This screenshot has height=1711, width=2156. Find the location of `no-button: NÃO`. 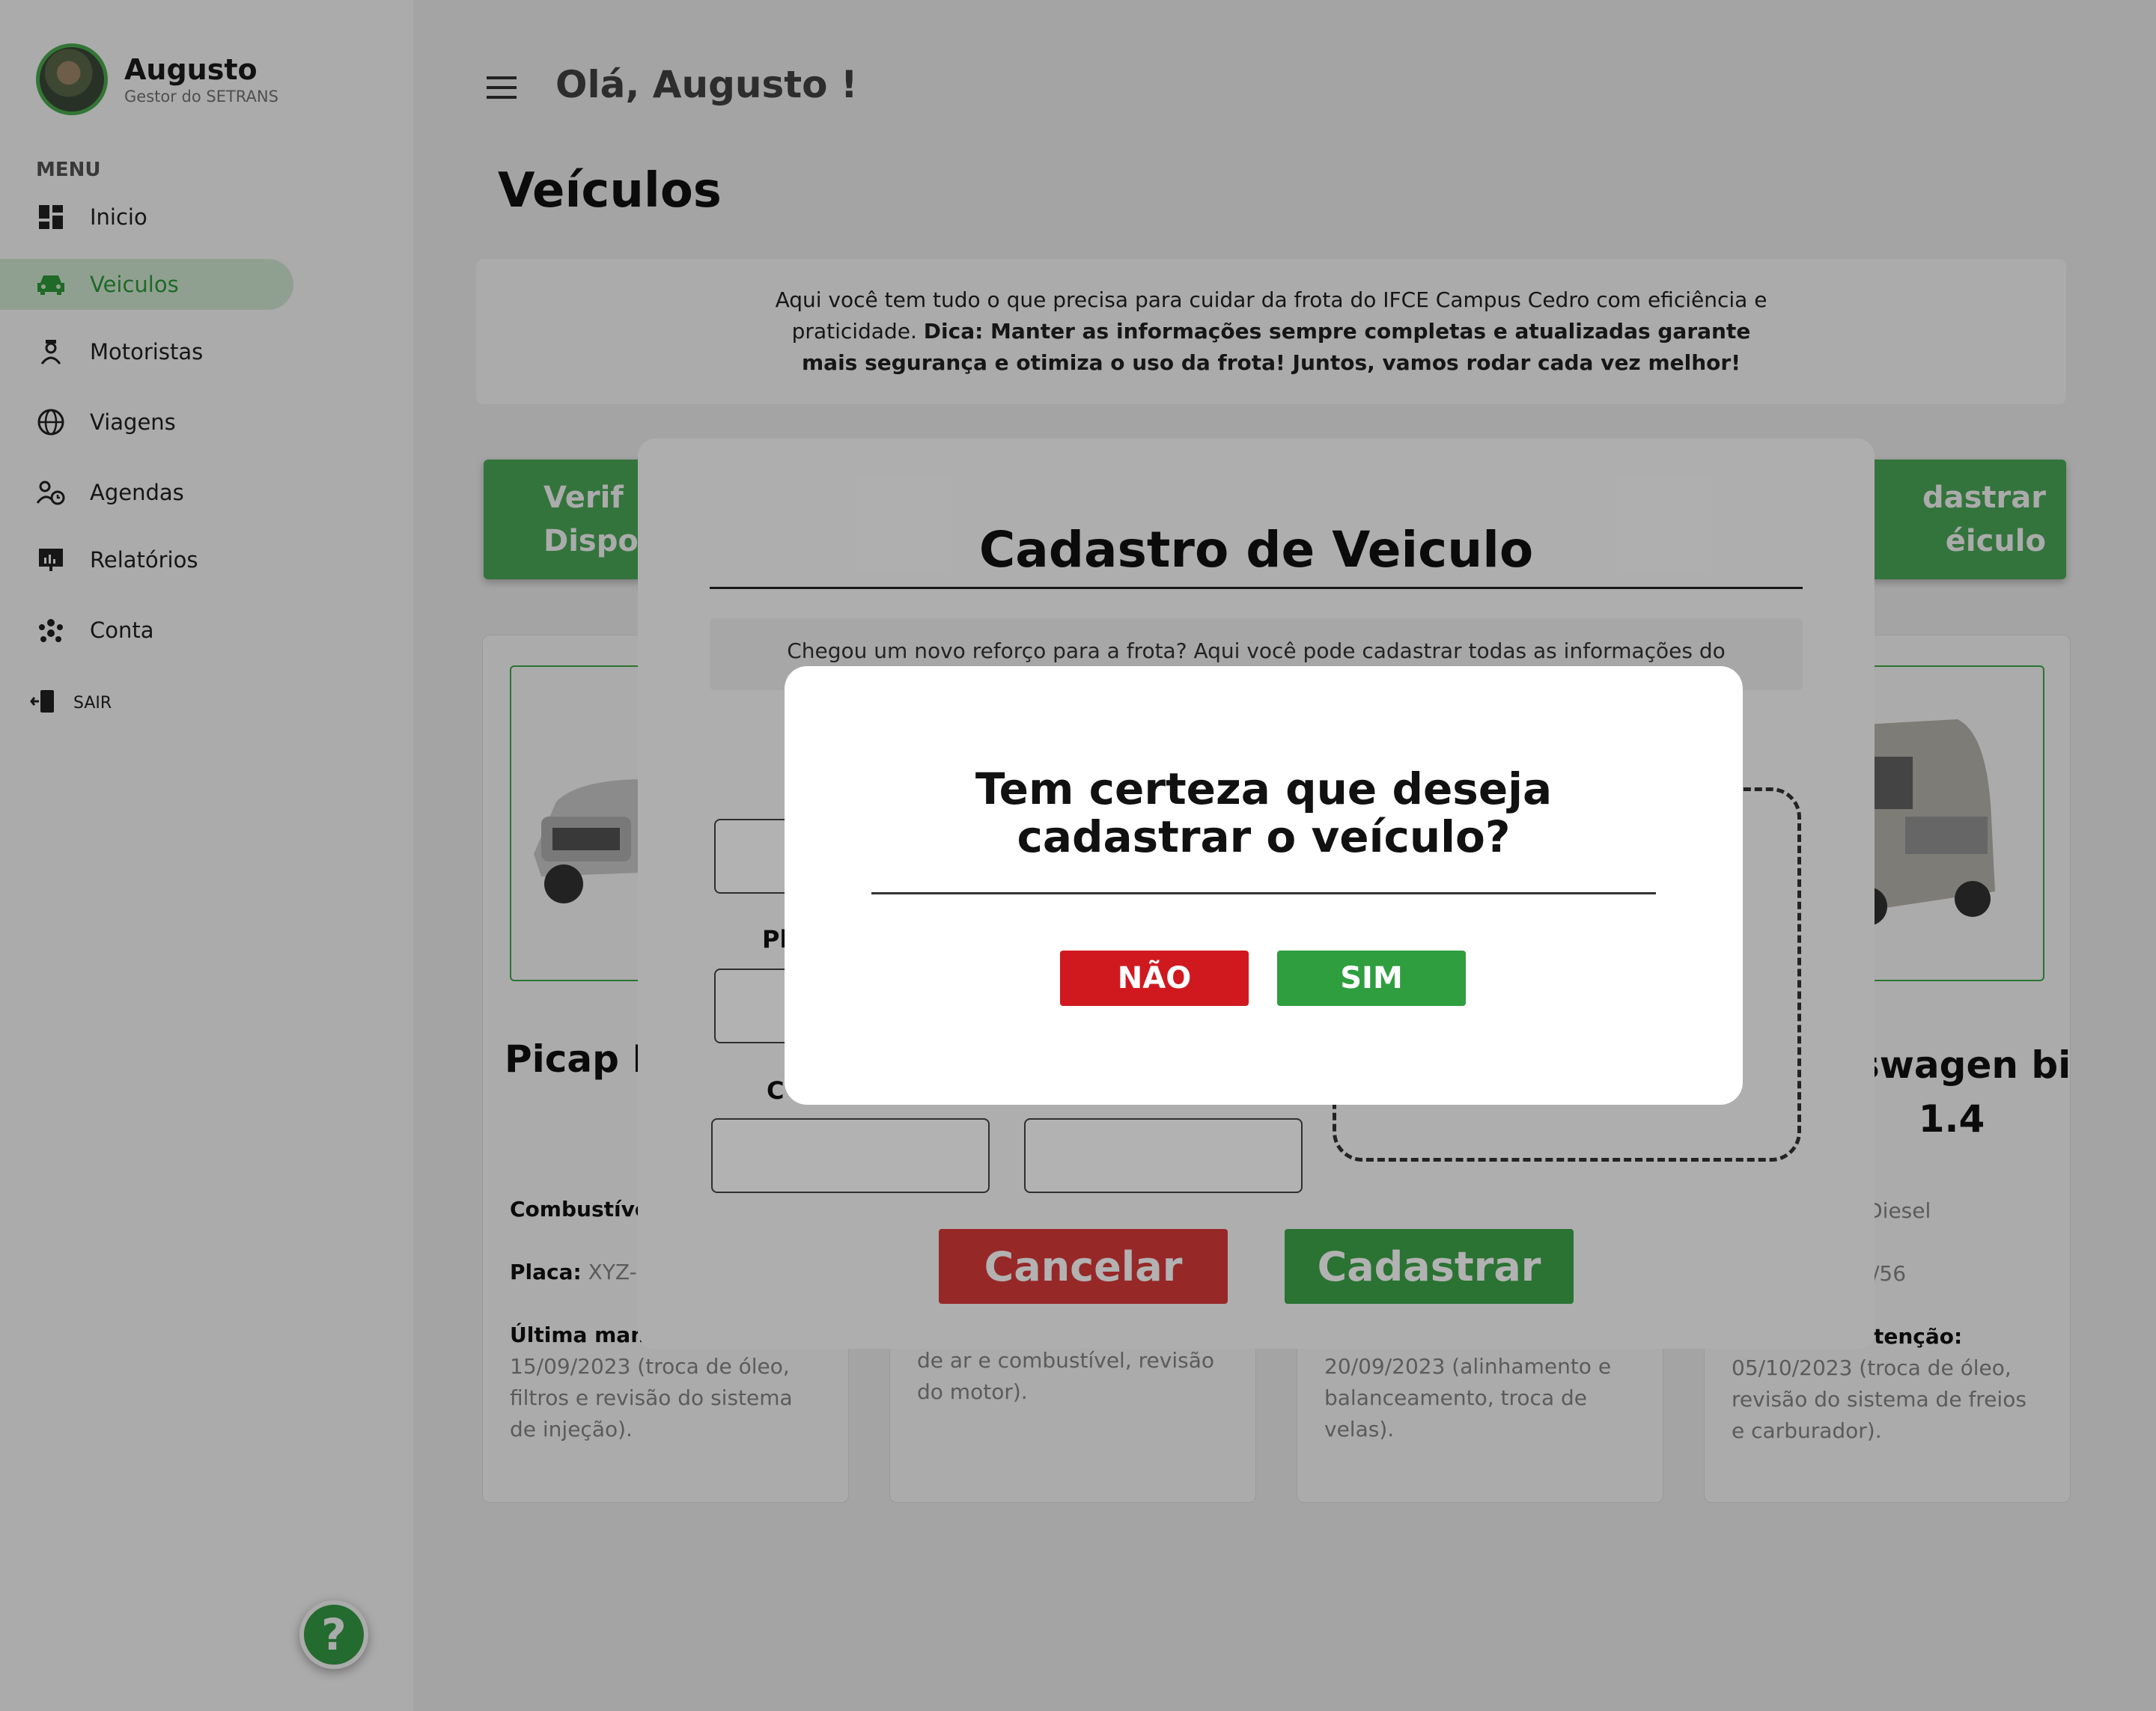

no-button: NÃO is located at coordinates (1154, 978).